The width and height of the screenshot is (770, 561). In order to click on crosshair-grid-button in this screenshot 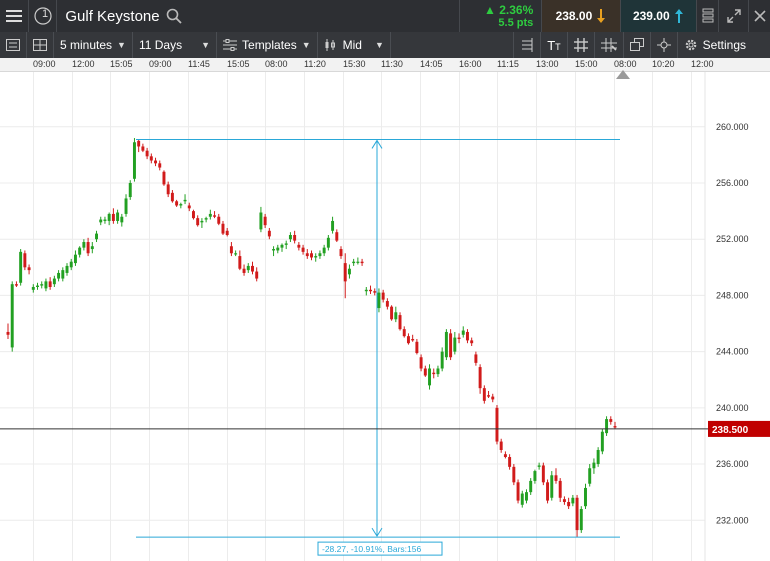, I will do `click(608, 45)`.